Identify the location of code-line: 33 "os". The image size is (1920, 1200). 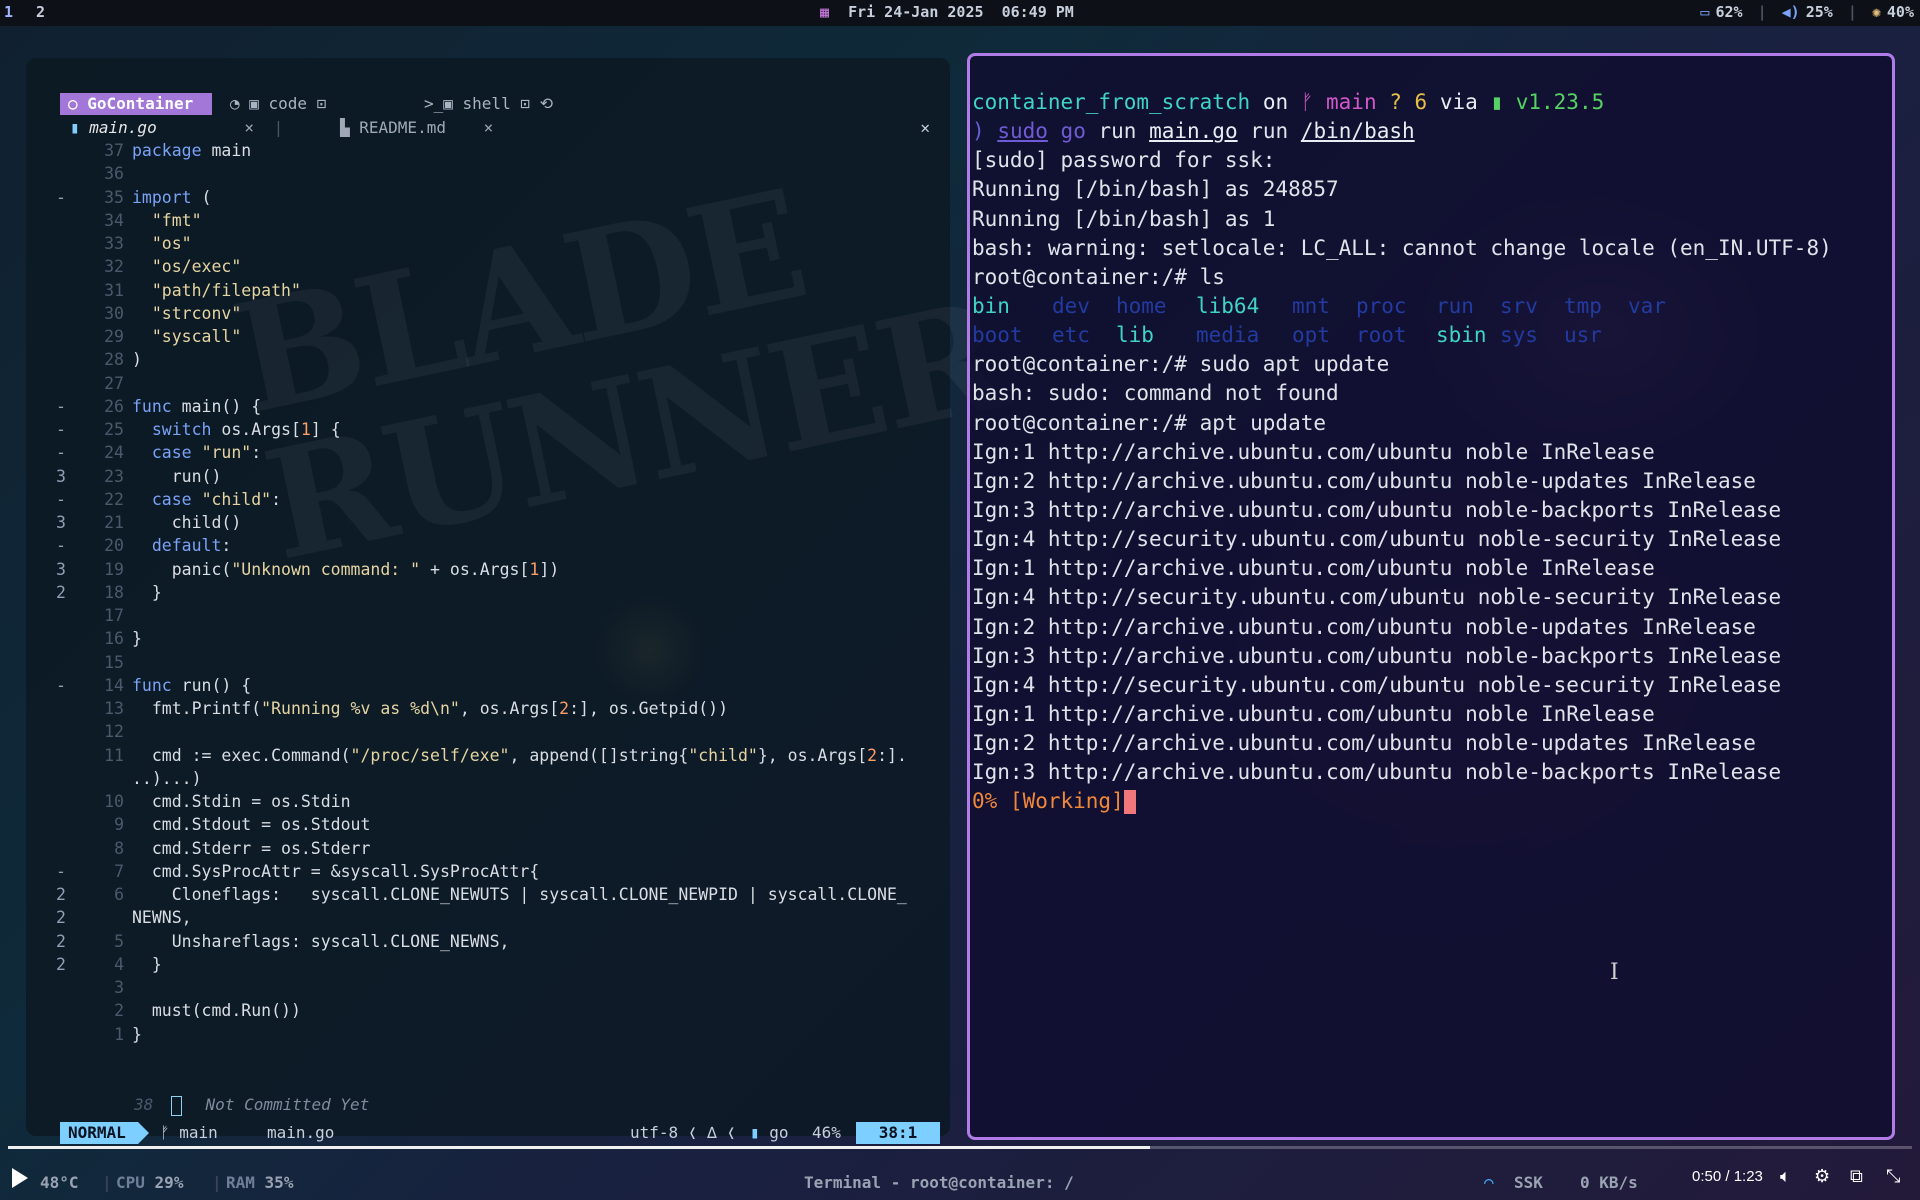
(501, 243).